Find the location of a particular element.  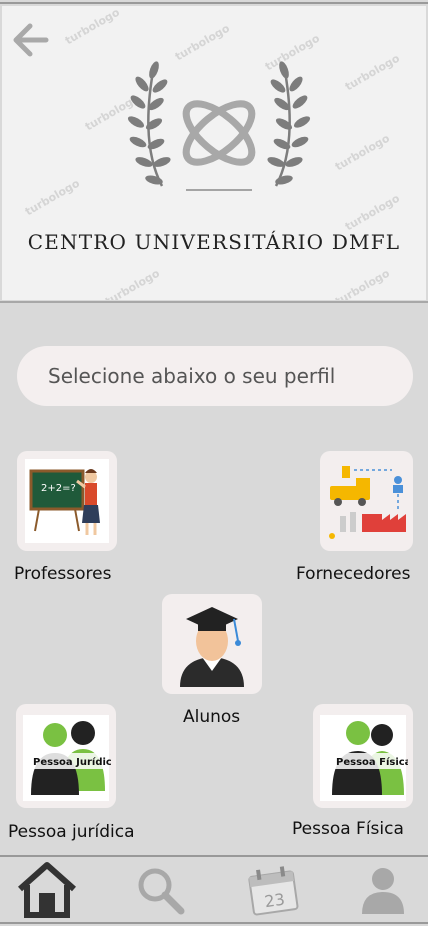

teacher-icon: 2+2=? is located at coordinates (67, 501).